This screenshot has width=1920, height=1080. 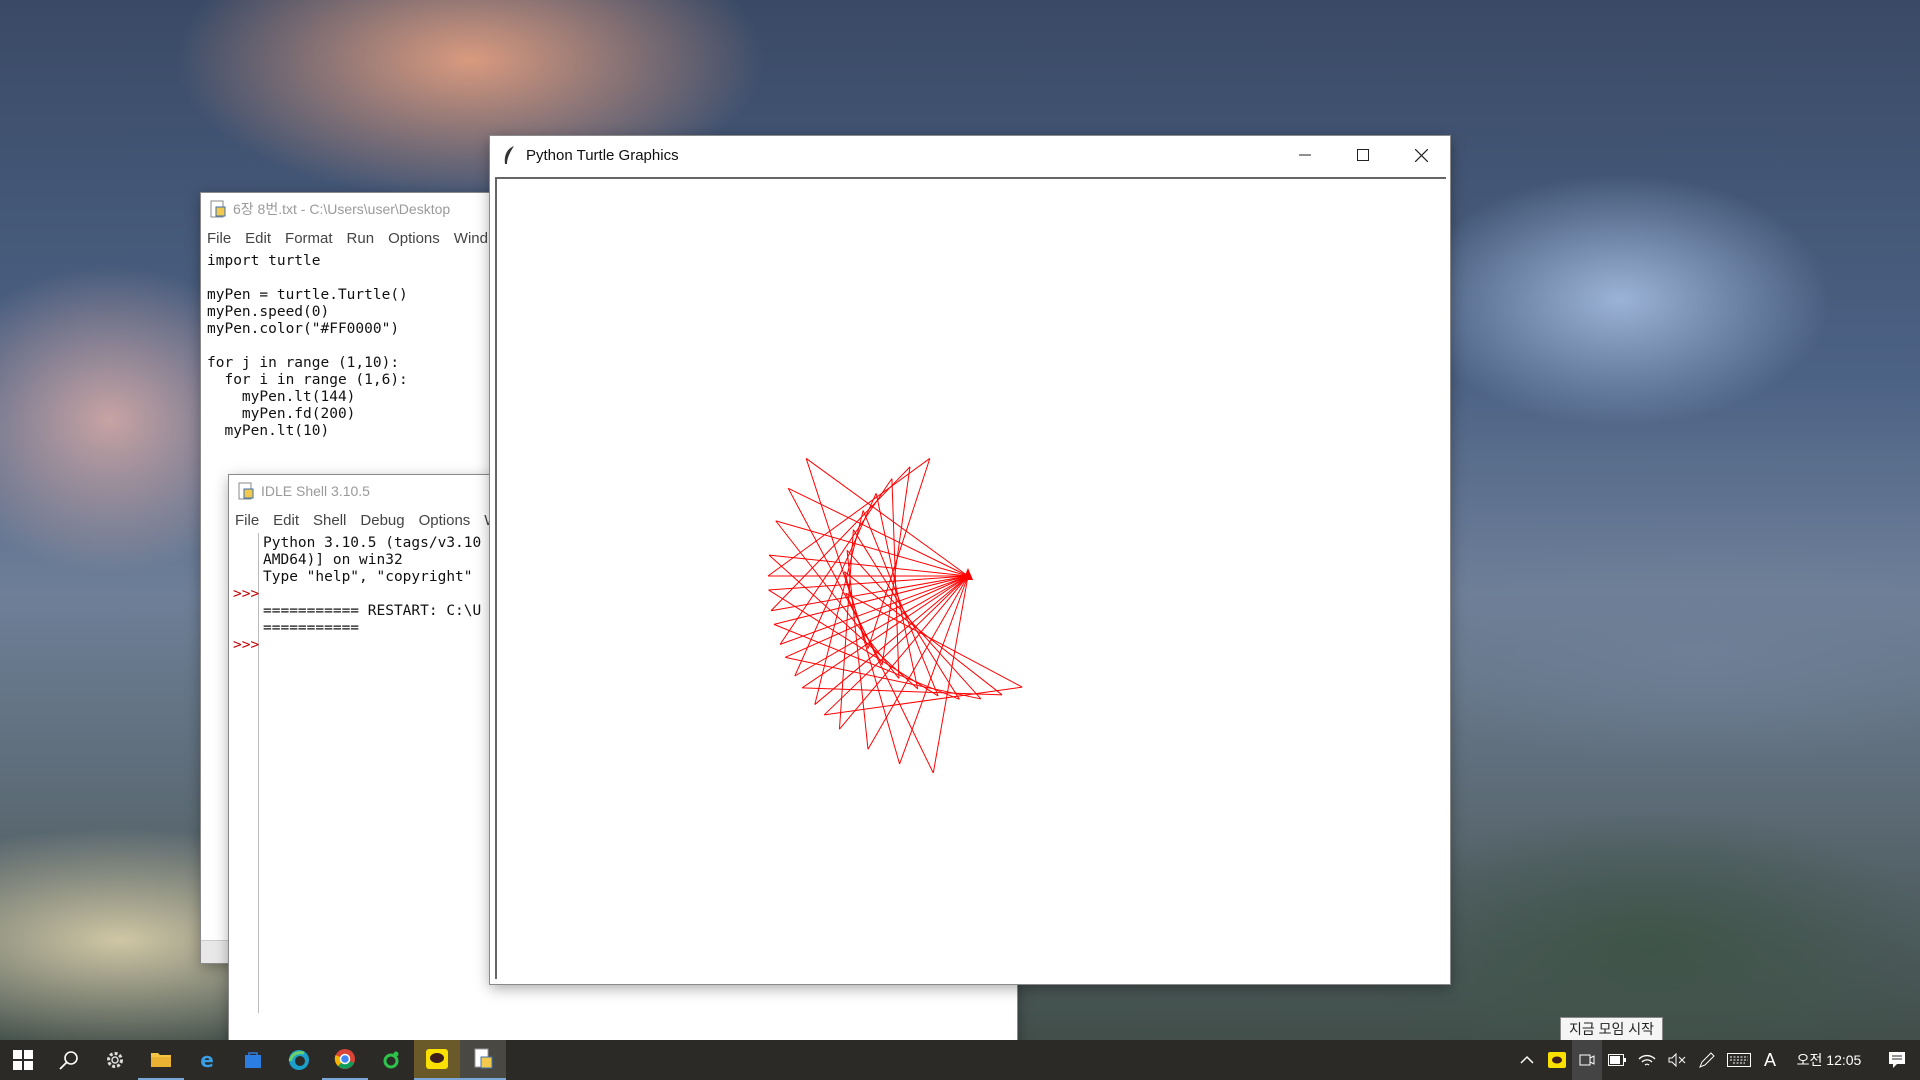 I want to click on action-center-button, so click(x=1897, y=1060).